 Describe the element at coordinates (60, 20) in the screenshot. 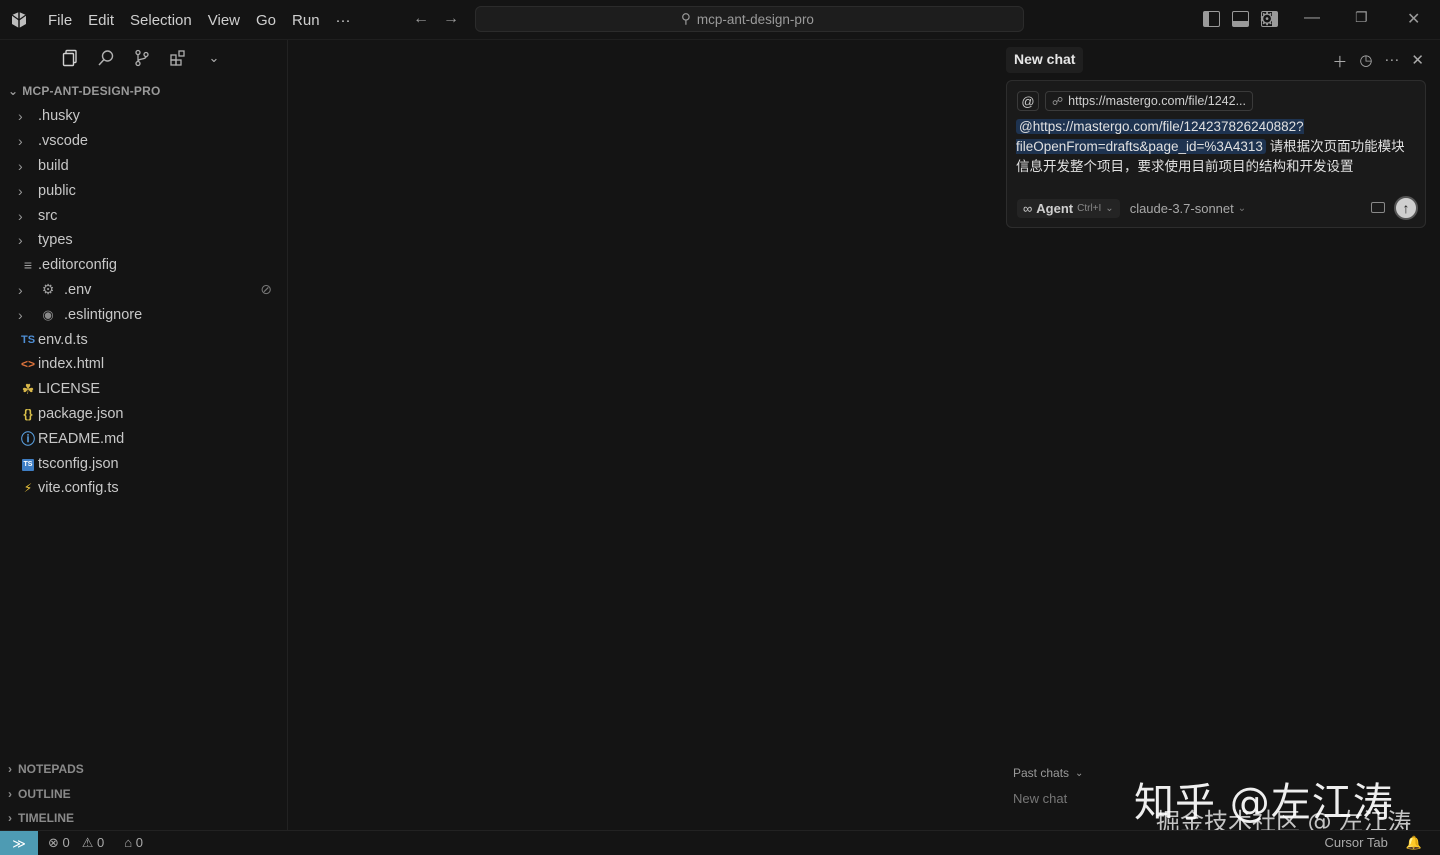

I see `menu-file: File` at that location.